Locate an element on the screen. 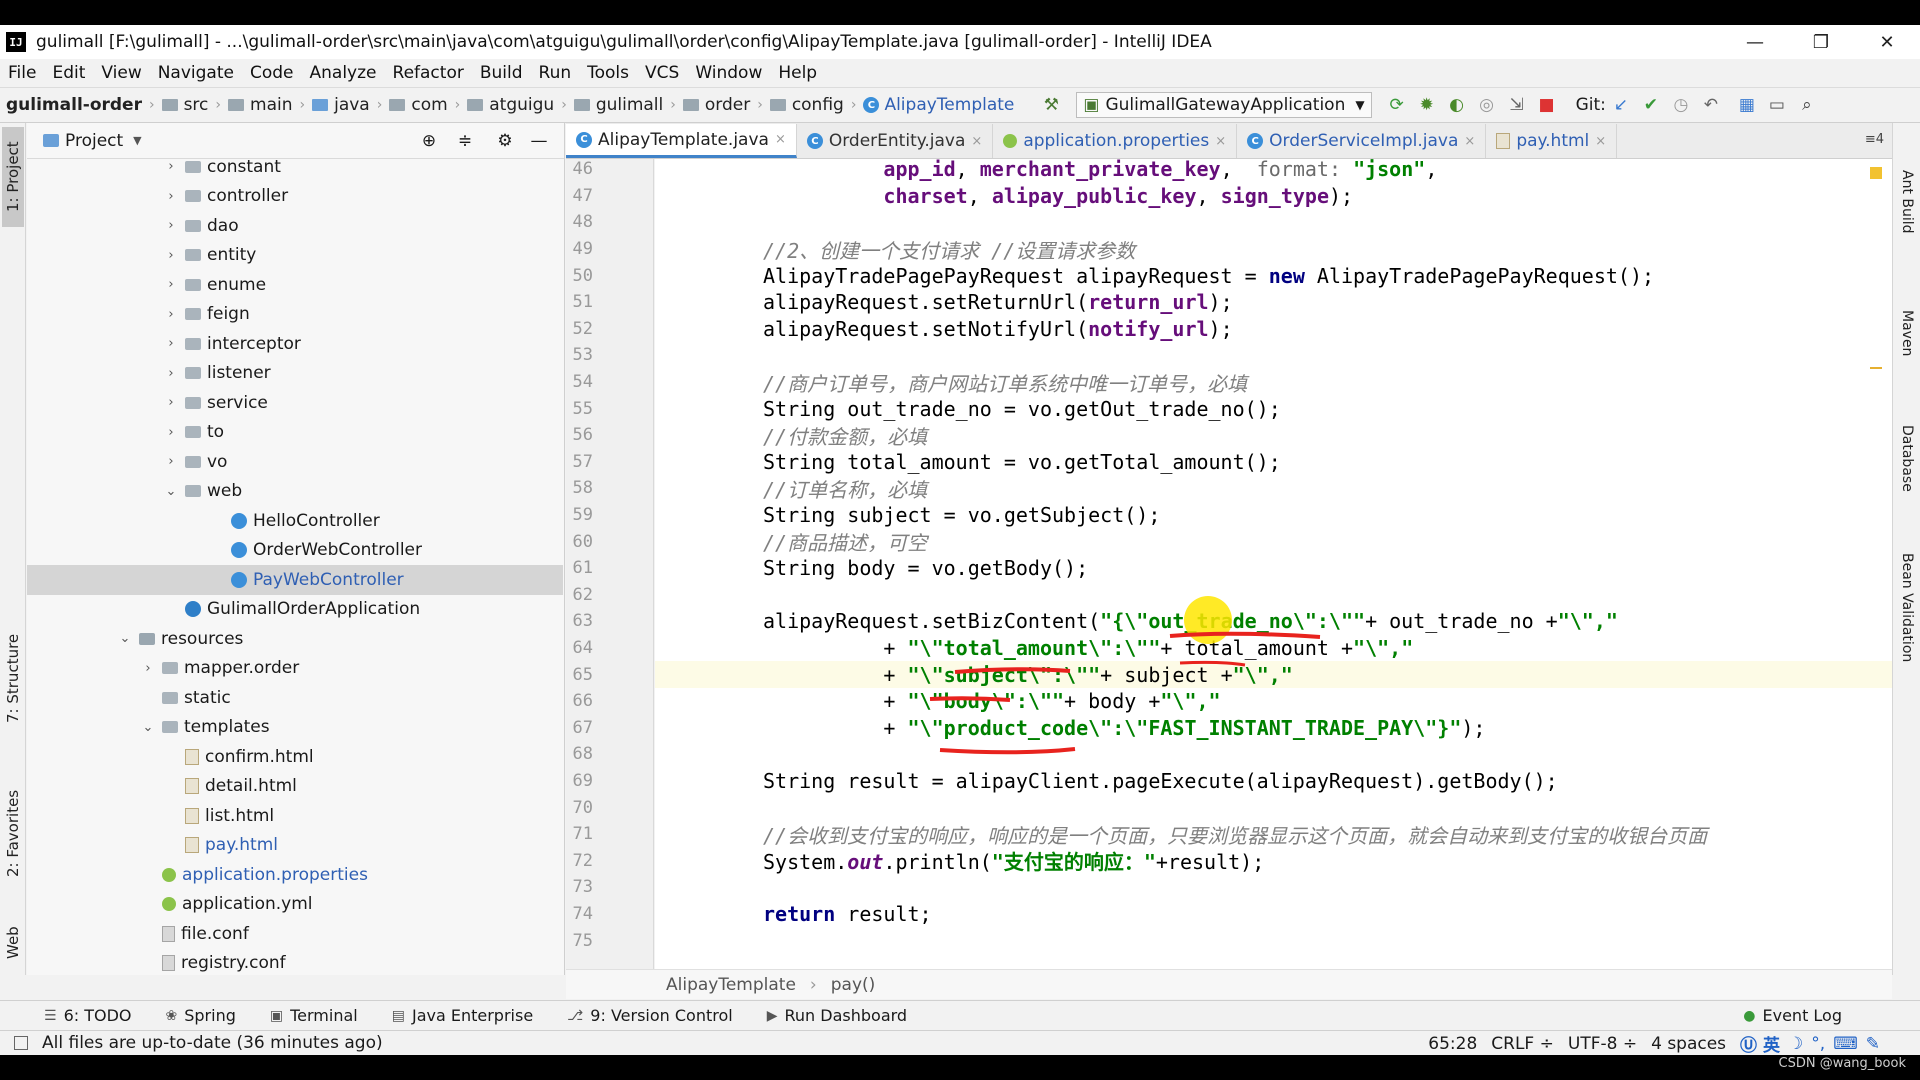 This screenshot has height=1080, width=1920. hide-panel-icon: — is located at coordinates (539, 141).